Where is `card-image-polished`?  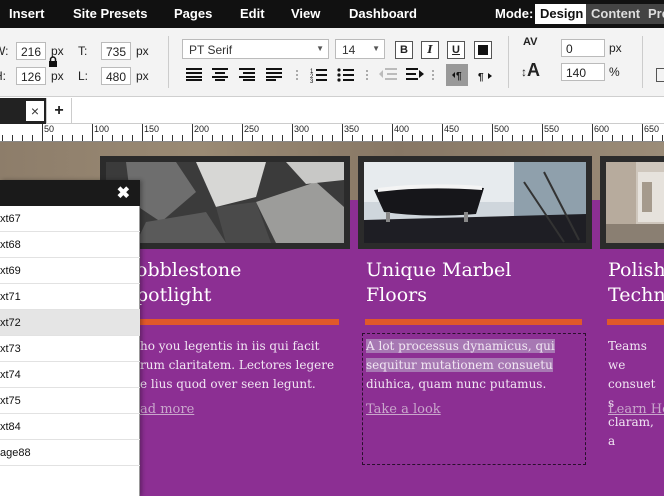
card-image-polished is located at coordinates (632, 202).